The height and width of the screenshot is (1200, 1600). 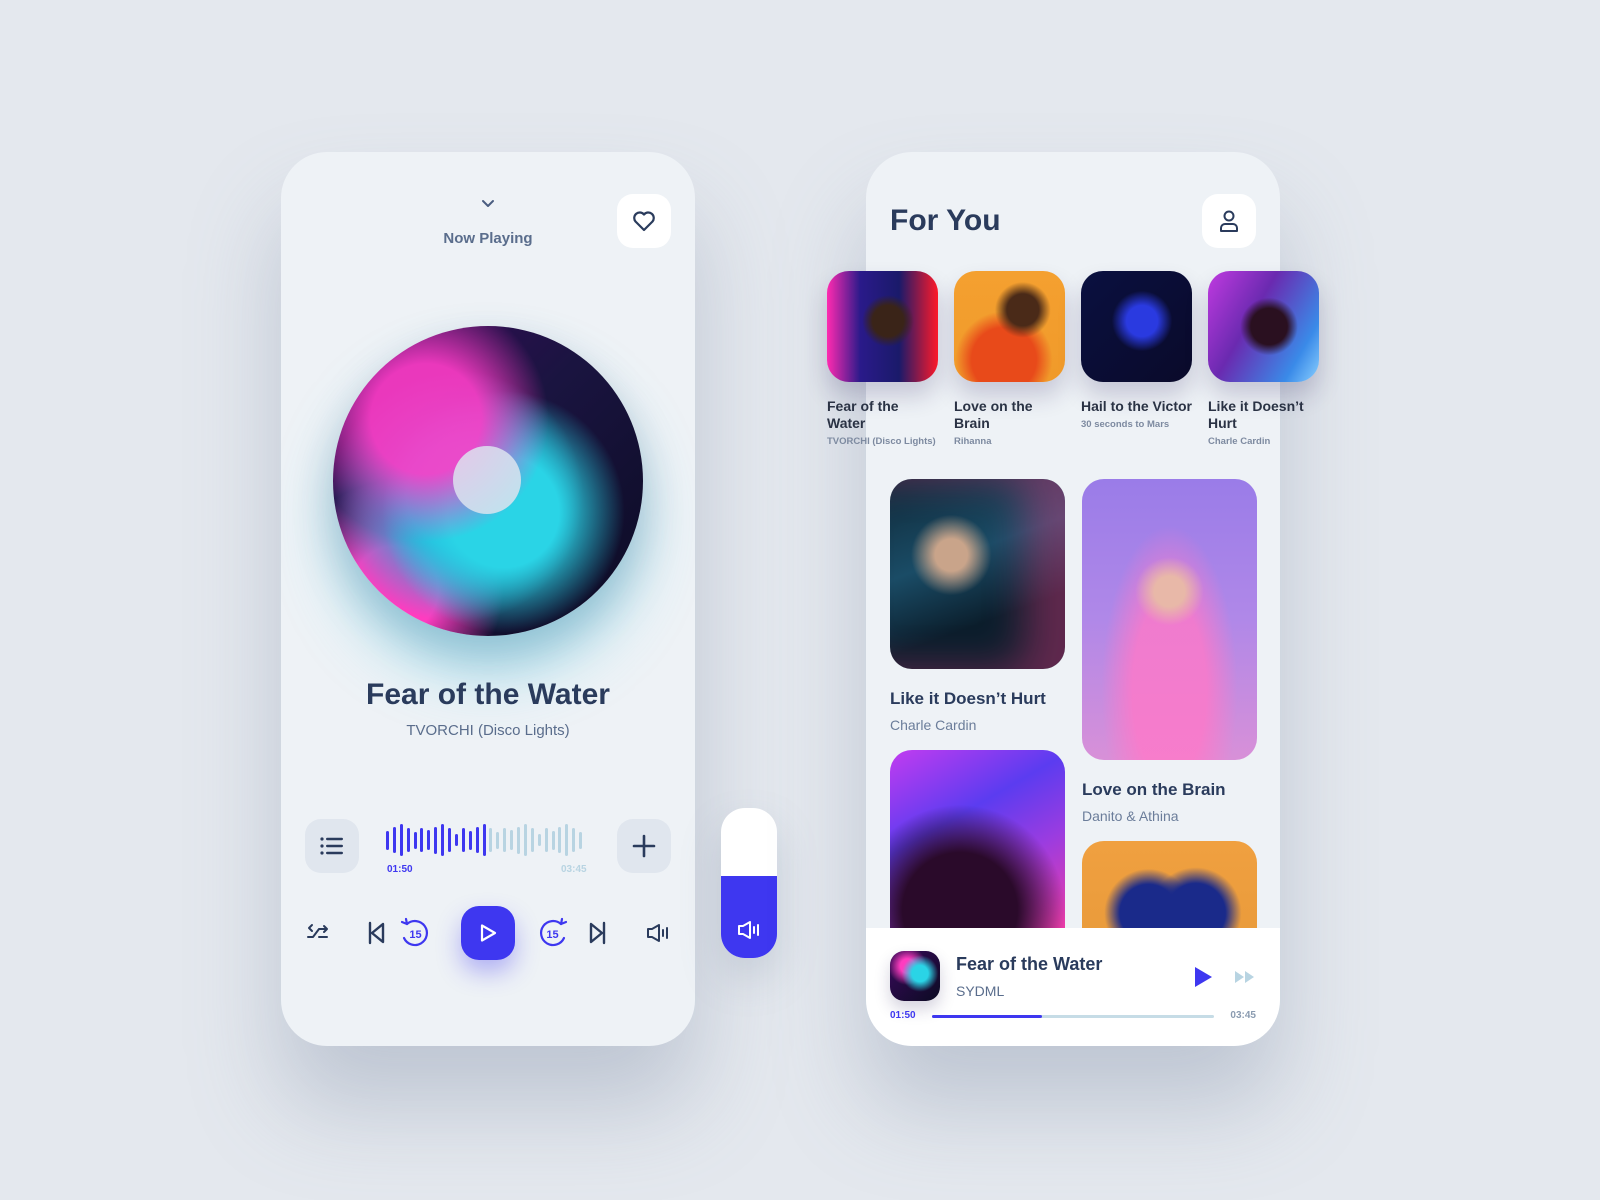 What do you see at coordinates (1029, 964) in the screenshot?
I see `mini-player-title: Fear of the Water` at bounding box center [1029, 964].